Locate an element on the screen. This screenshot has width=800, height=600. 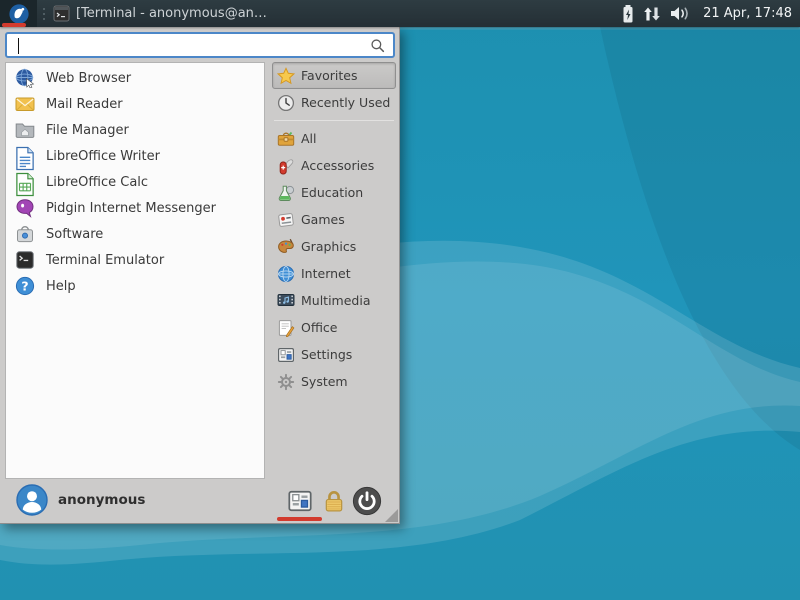
volume-icon is located at coordinates (681, 13).